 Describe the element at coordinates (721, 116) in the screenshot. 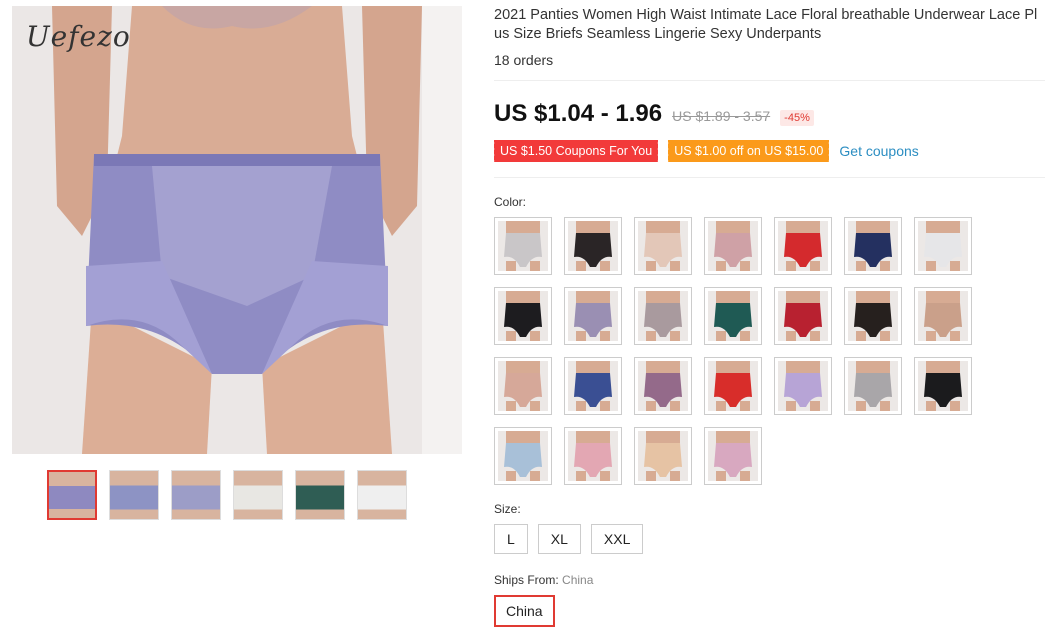

I see `original-price: US $1.89 - 3.57` at that location.